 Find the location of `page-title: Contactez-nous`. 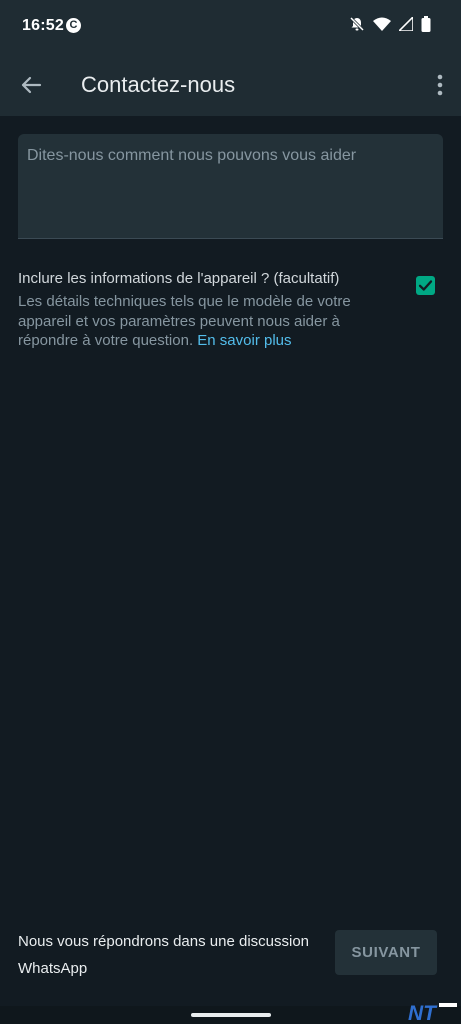

page-title: Contactez-nous is located at coordinates (158, 84).